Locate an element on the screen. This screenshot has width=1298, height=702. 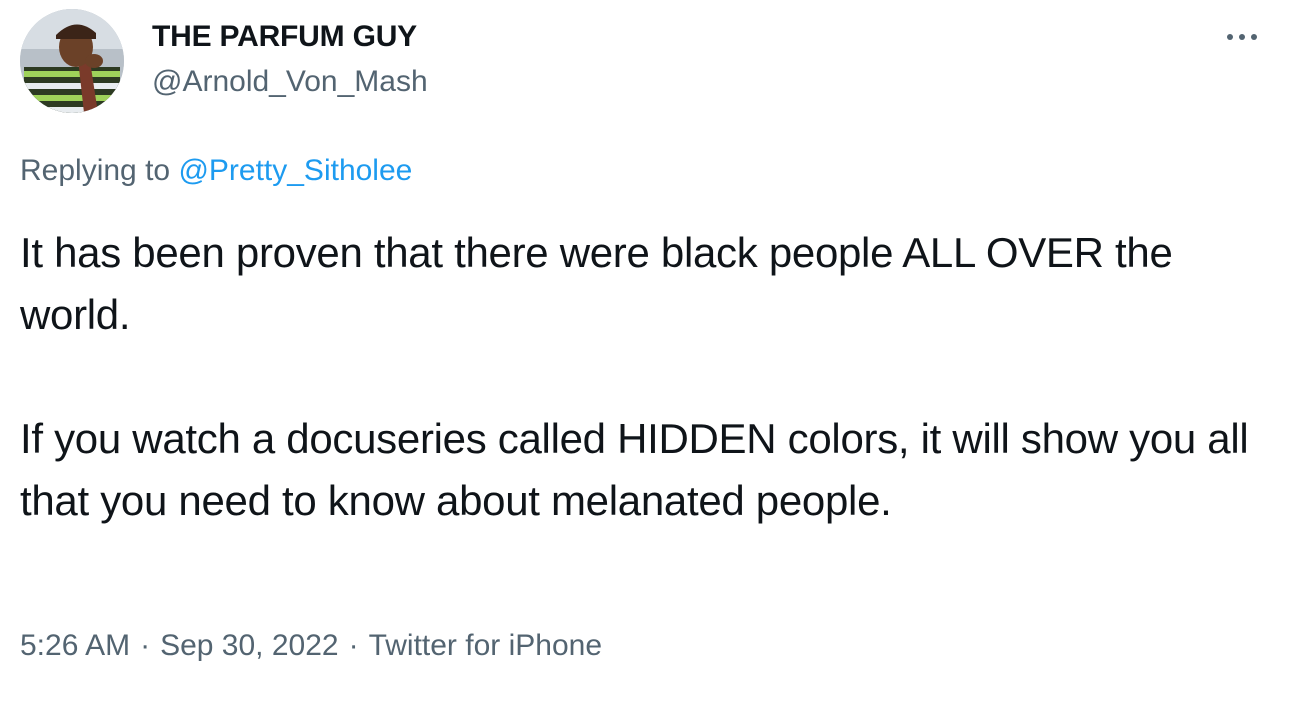
more-horizontal-icon is located at coordinates (1242, 37).